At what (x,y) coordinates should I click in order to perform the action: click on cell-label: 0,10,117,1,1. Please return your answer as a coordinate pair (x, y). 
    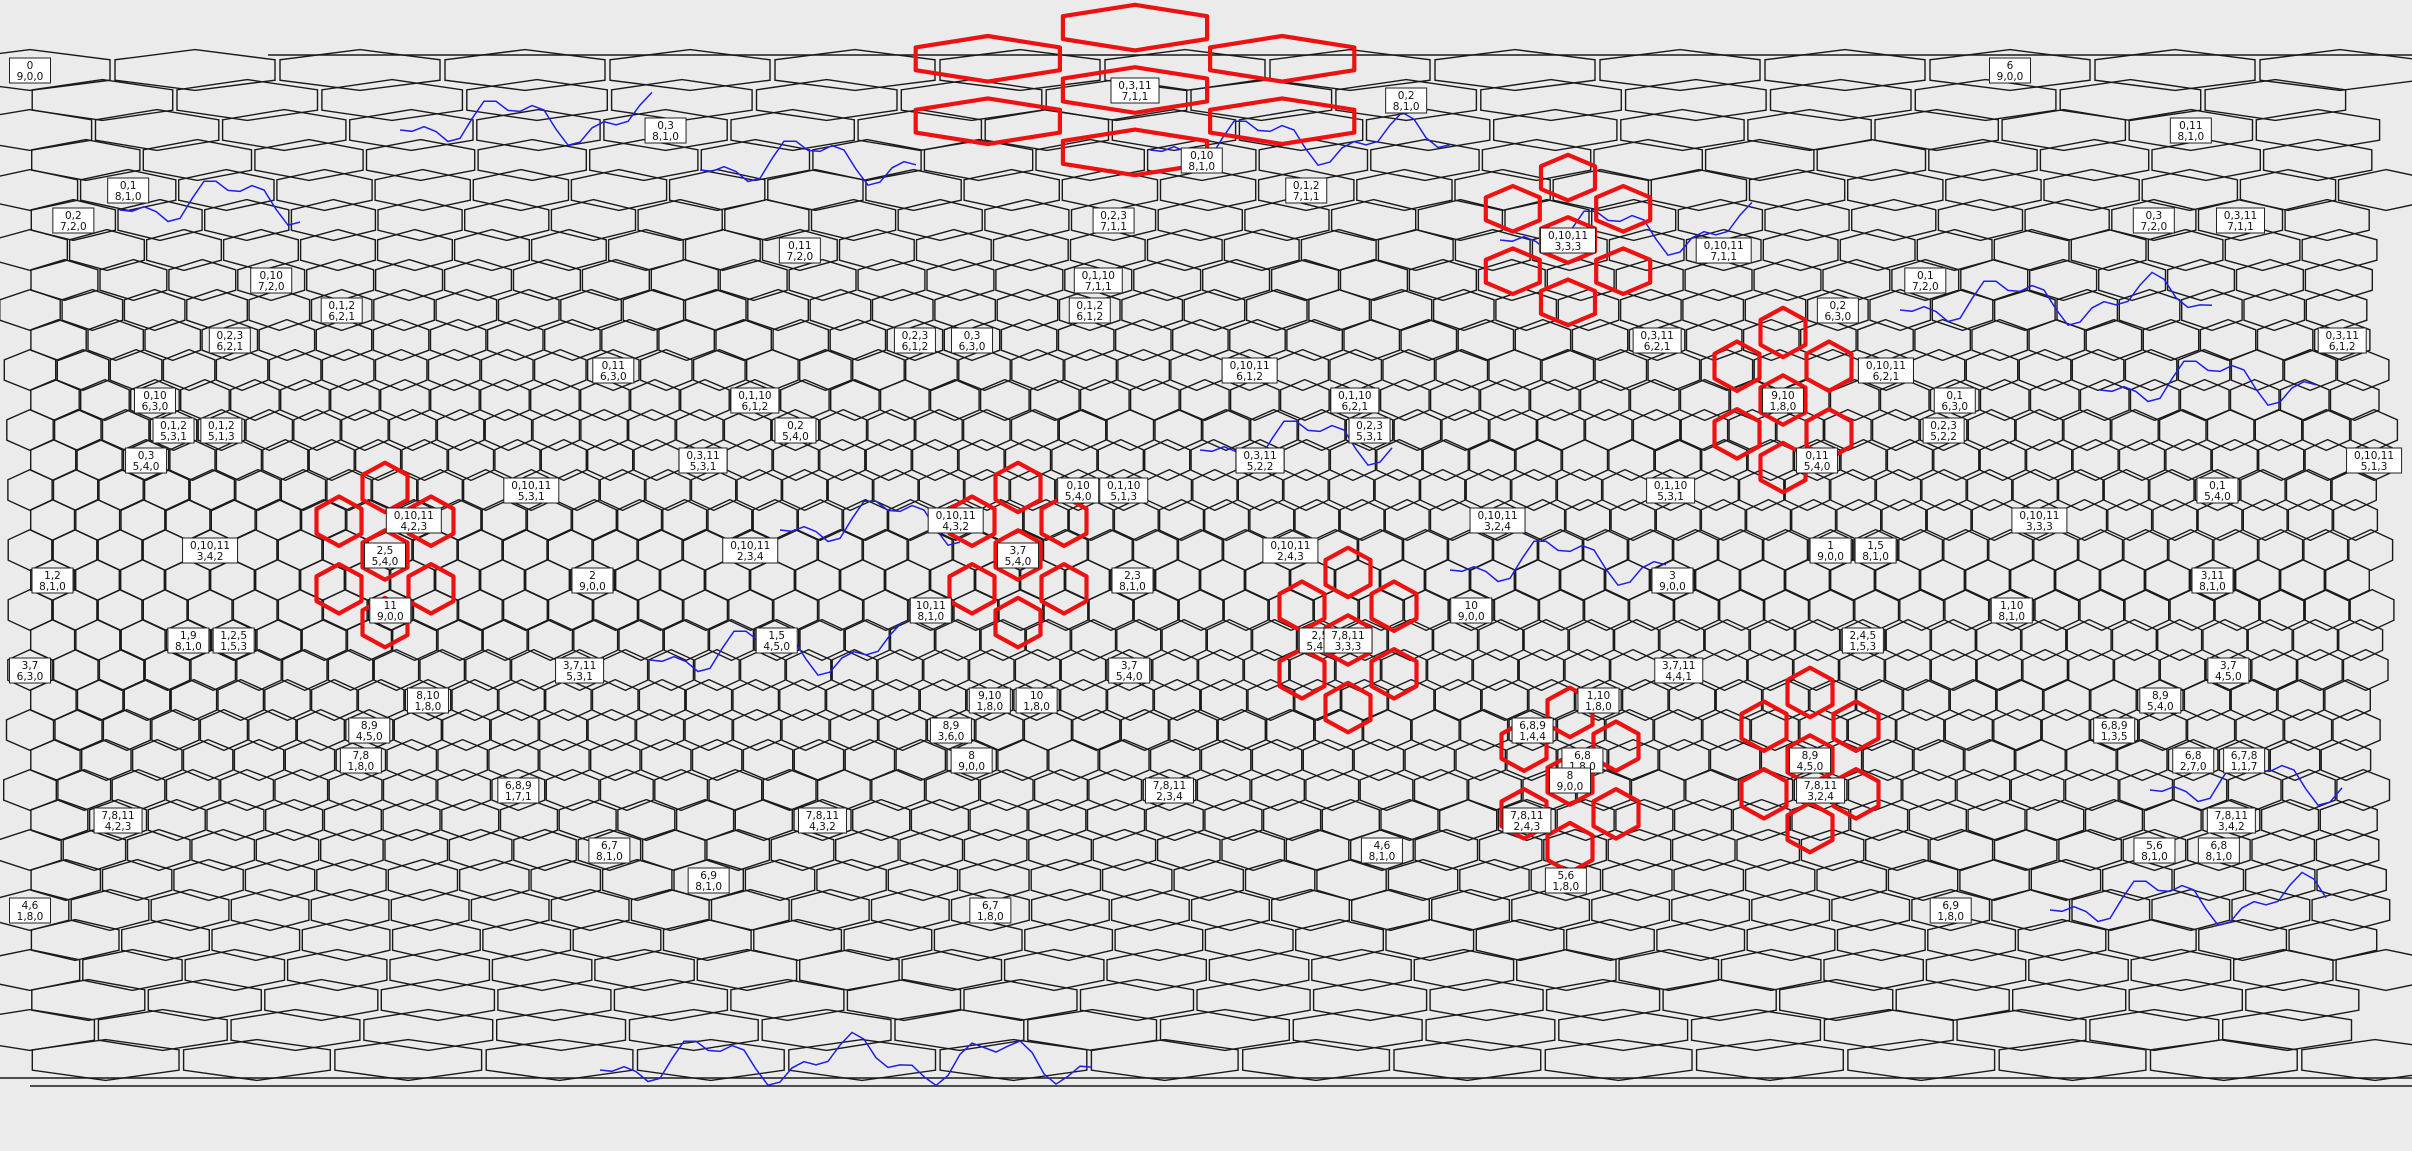
    Looking at the image, I should click on (1723, 250).